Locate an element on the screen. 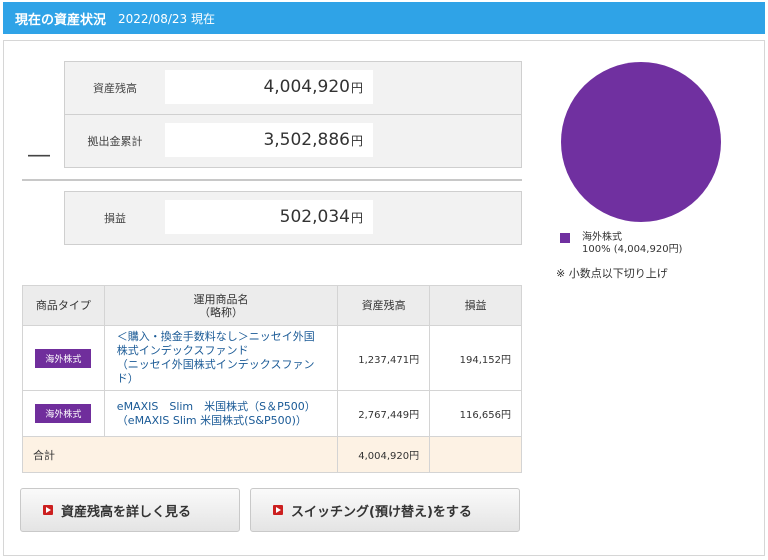 Image resolution: width=768 pixels, height=560 pixels. balance-unit: 円 is located at coordinates (356, 87).